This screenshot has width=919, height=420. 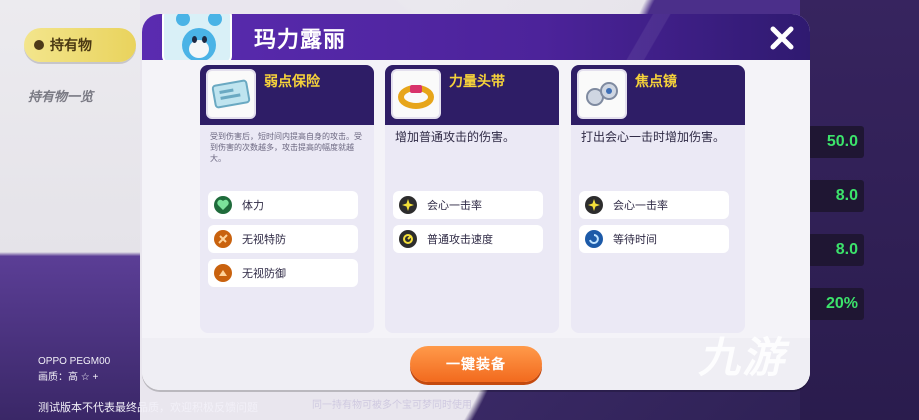 What do you see at coordinates (392, 405) in the screenshot?
I see `bottom-hint: 同一持有物可被多个宝可梦同时使用` at bounding box center [392, 405].